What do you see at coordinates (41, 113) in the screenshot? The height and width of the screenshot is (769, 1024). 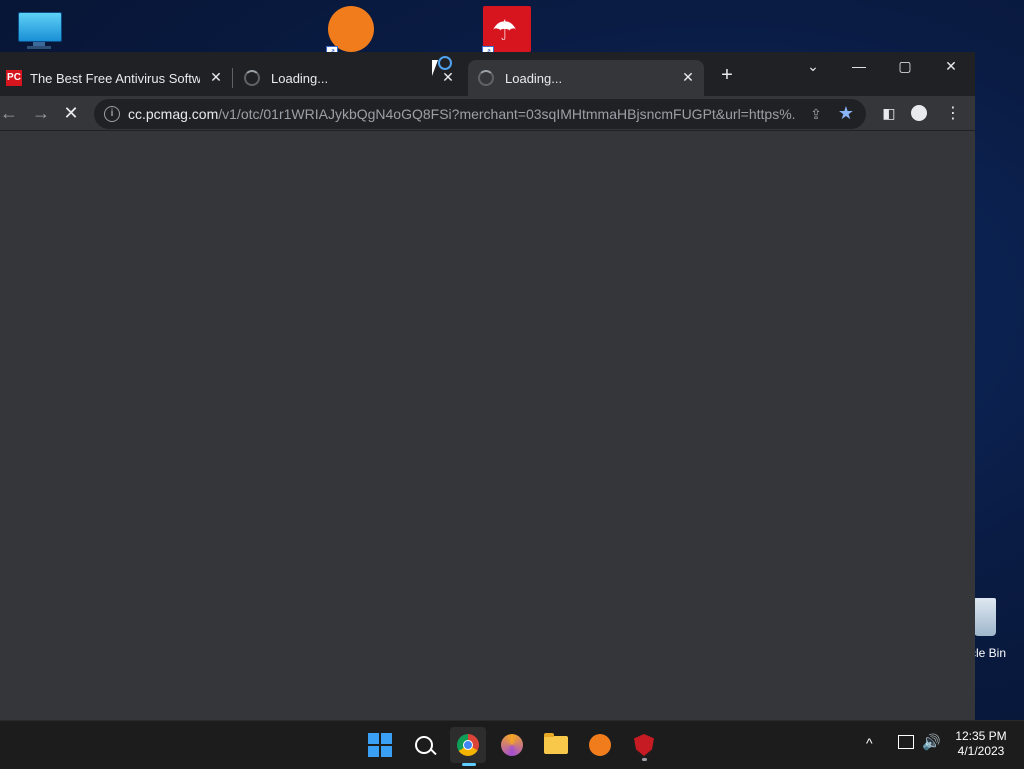 I see `forward-button: →` at bounding box center [41, 113].